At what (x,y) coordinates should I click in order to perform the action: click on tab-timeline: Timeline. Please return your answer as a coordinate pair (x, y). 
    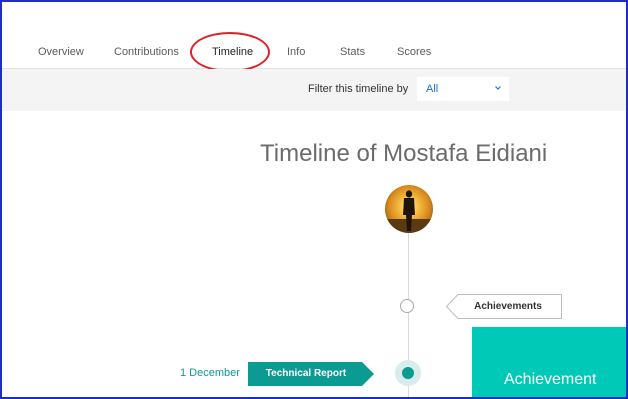
    Looking at the image, I should click on (232, 52).